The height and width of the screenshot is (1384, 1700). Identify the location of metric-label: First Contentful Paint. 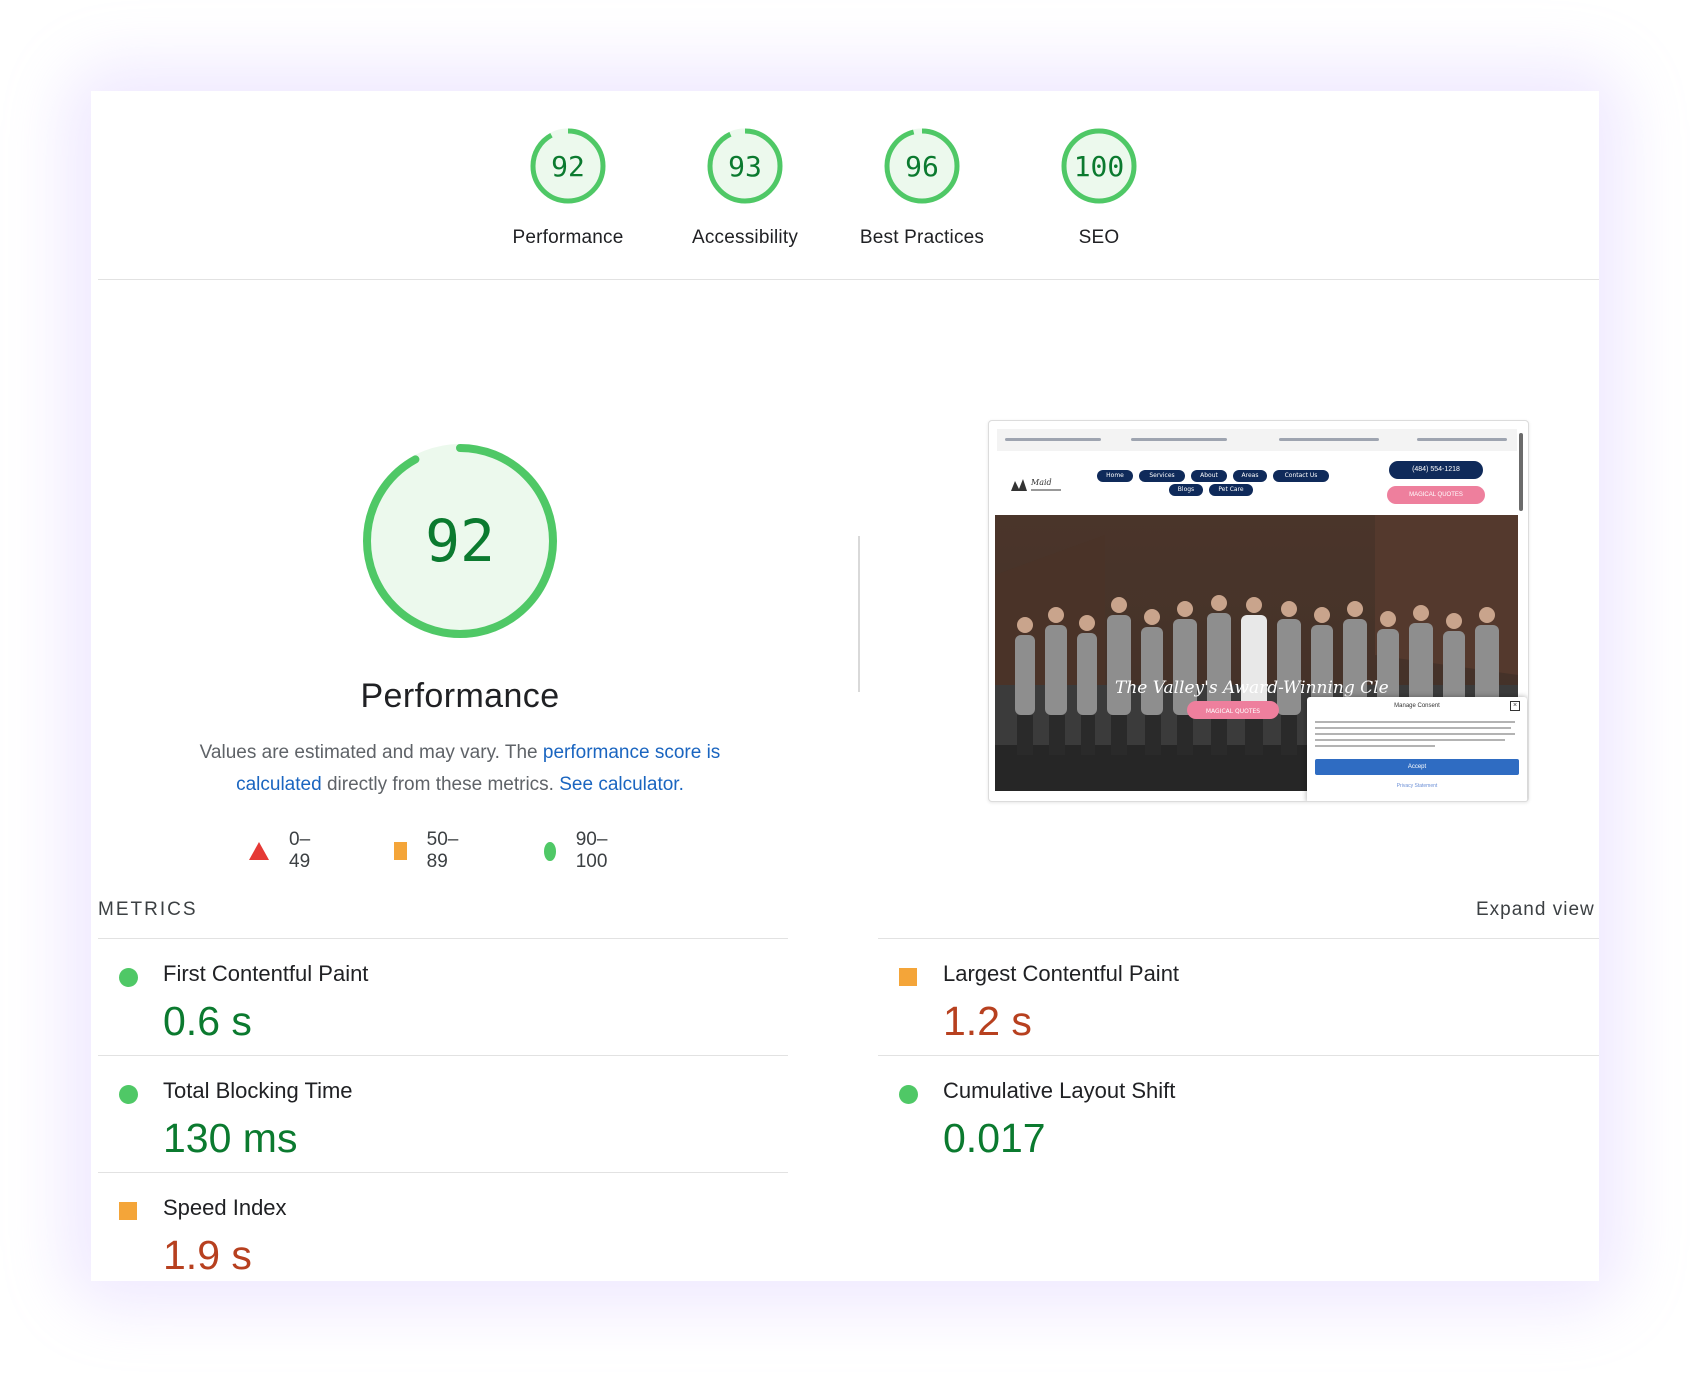
(266, 973).